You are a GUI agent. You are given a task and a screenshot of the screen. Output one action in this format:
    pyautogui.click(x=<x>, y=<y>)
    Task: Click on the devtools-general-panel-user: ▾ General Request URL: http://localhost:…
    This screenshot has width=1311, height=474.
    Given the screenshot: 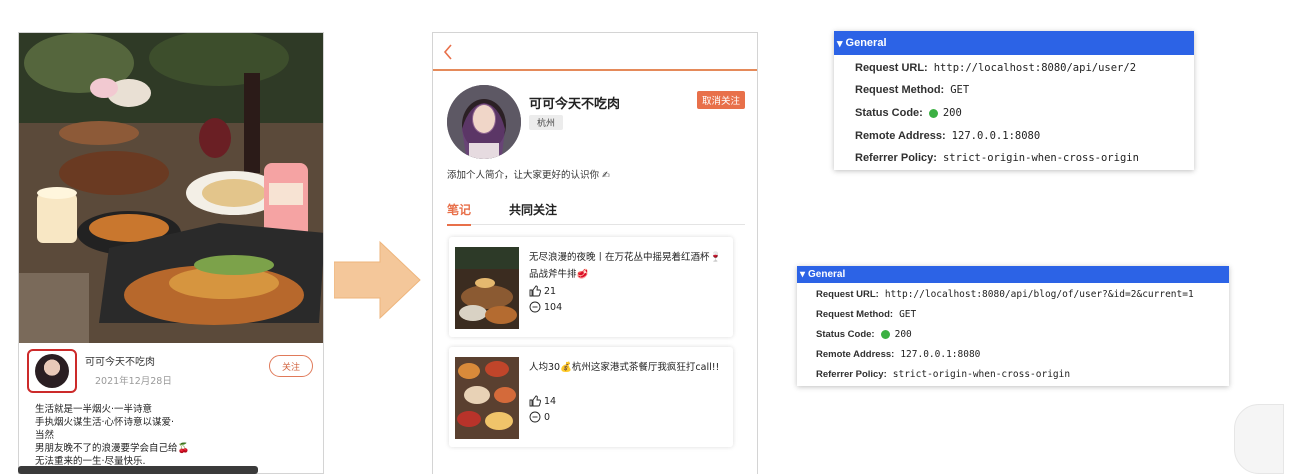 What is the action you would take?
    pyautogui.click(x=1014, y=100)
    